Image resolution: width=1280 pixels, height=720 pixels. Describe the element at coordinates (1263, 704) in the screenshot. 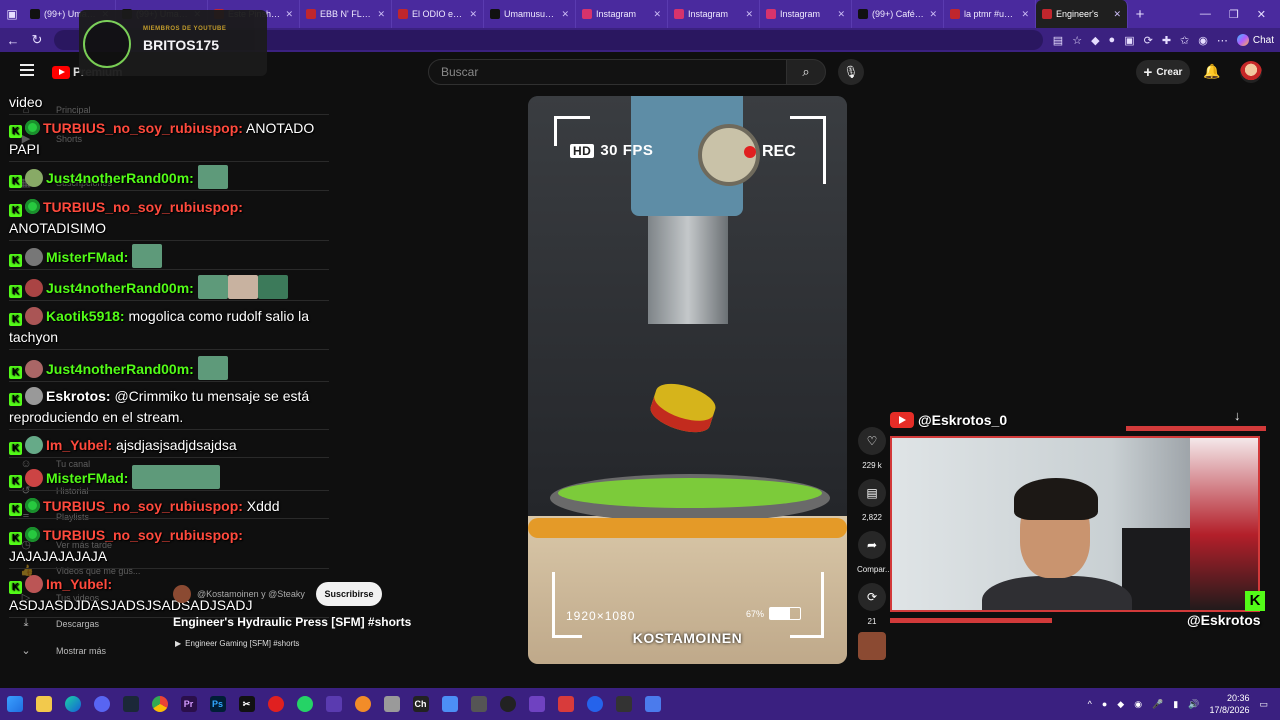

I see `notifications-icon: ▭` at that location.